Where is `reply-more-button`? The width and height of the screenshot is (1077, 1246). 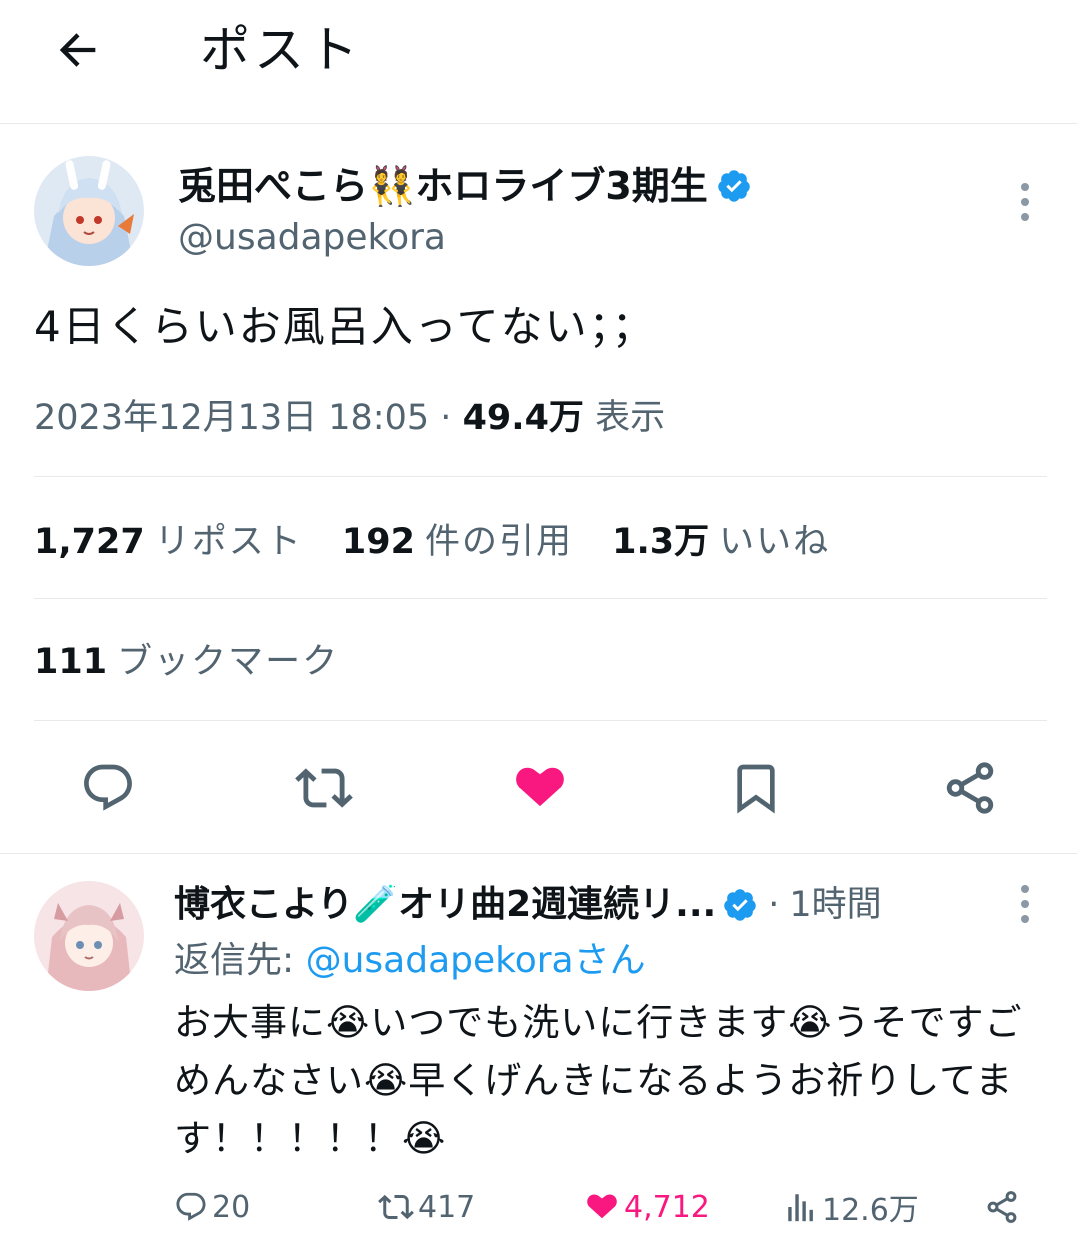 reply-more-button is located at coordinates (1025, 905).